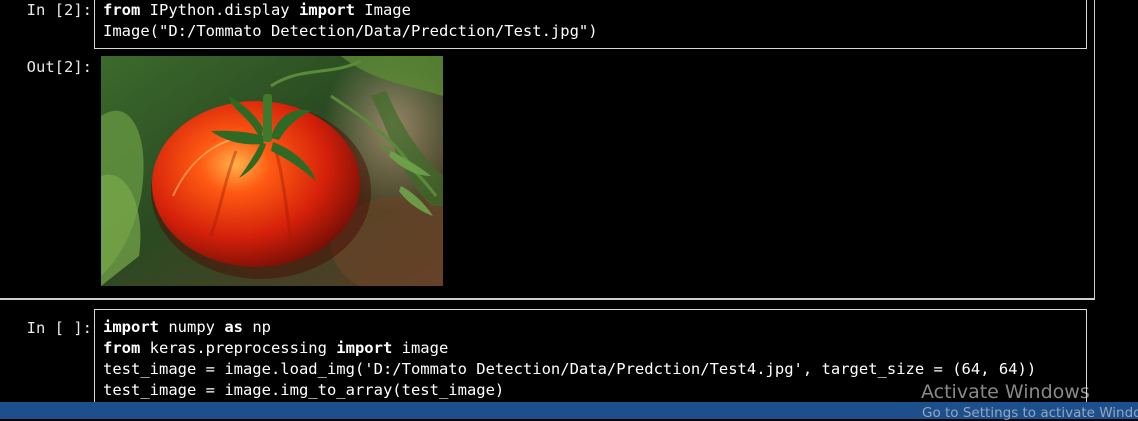  I want to click on cell-right-edge, so click(1094, 150).